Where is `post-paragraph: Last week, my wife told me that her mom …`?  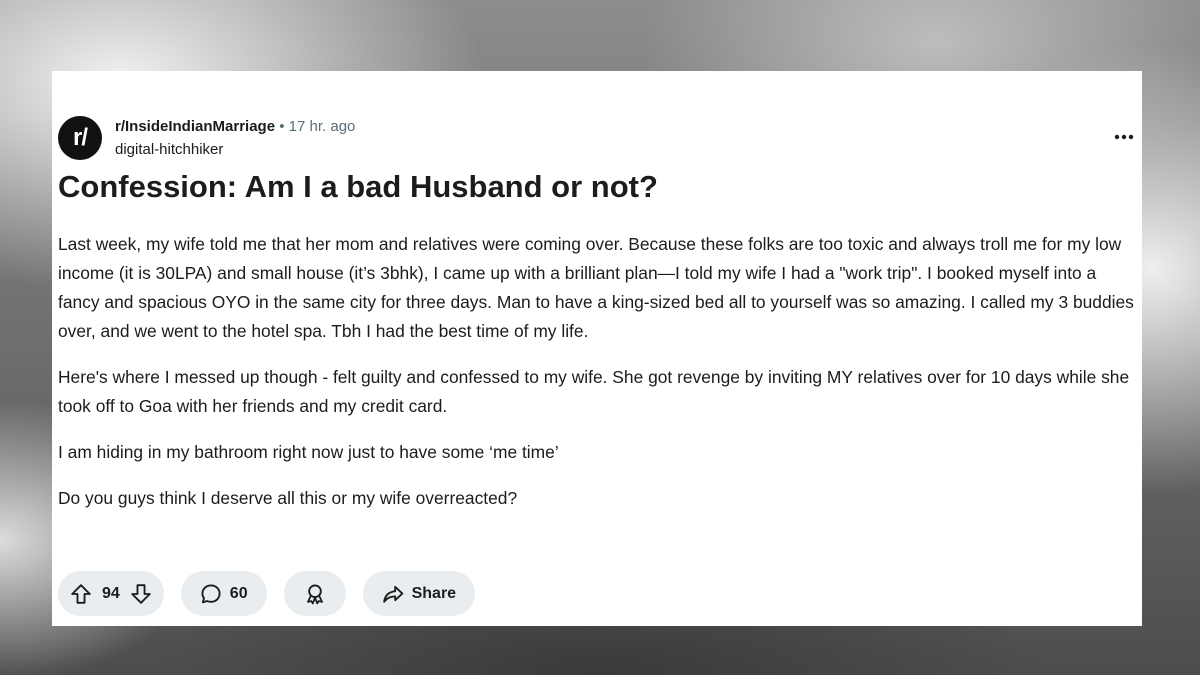 post-paragraph: Last week, my wife told me that her mom … is located at coordinates (596, 287).